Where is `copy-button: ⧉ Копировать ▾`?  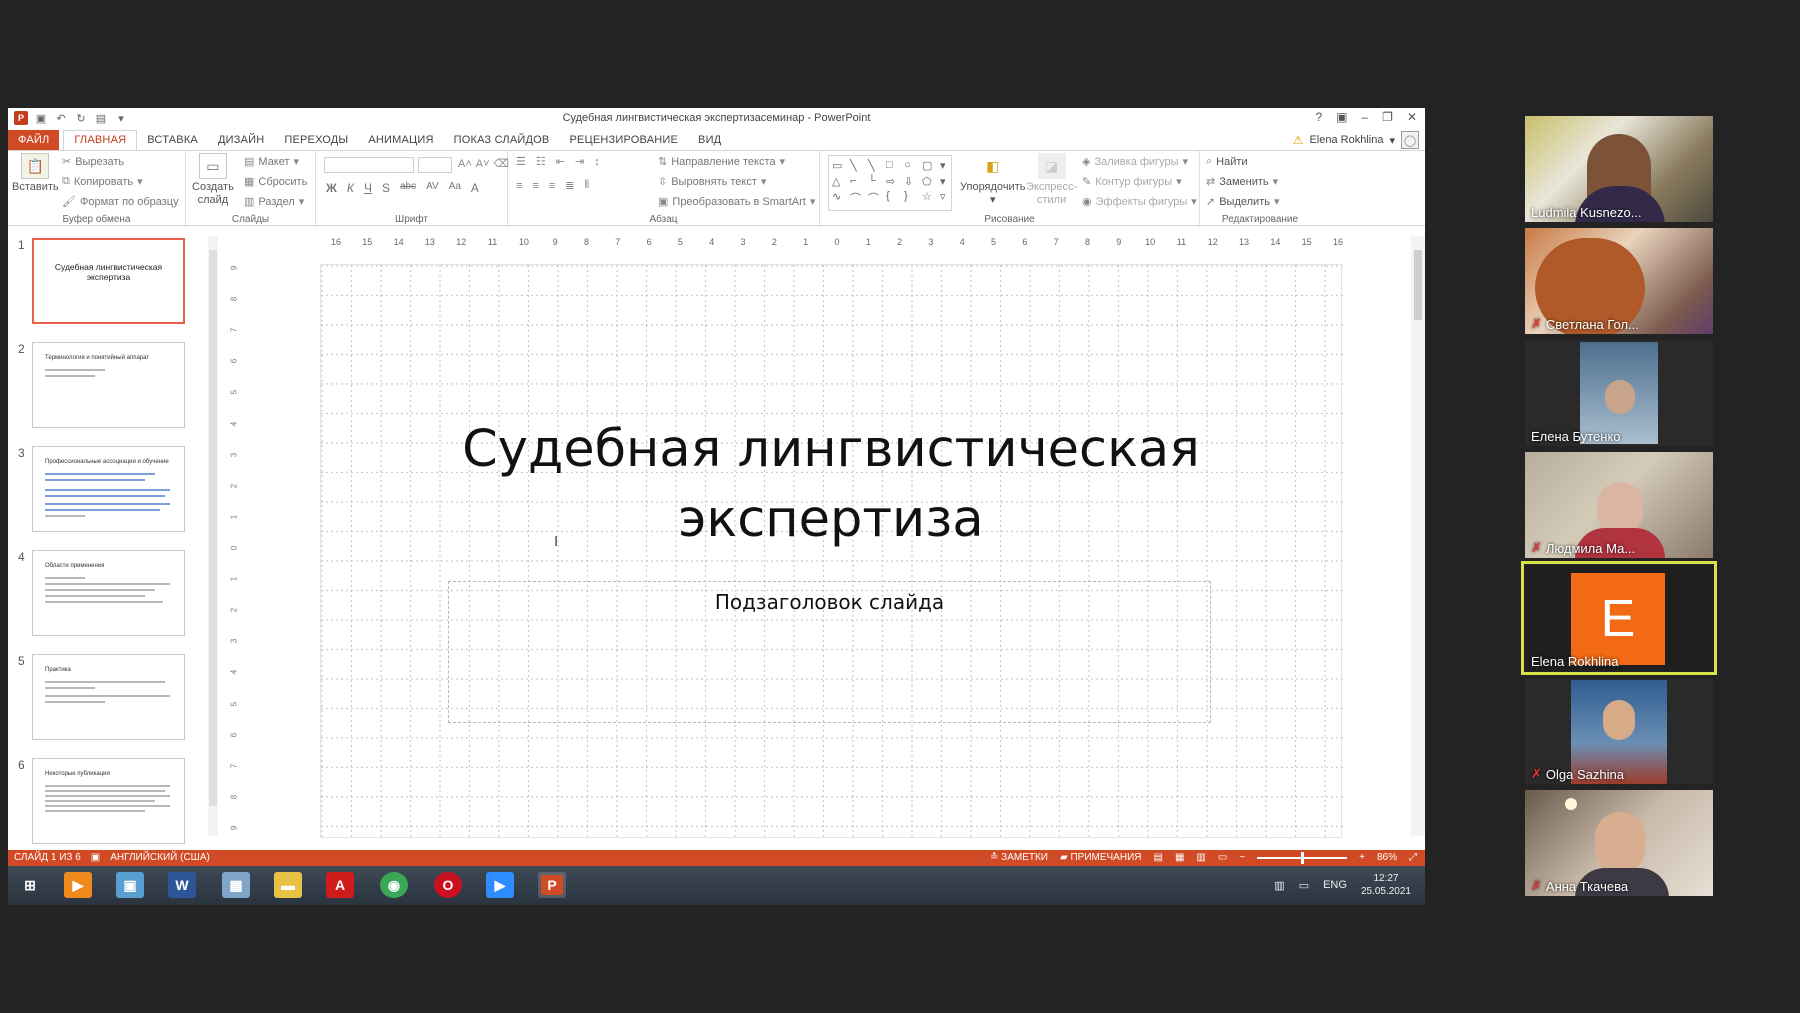 copy-button: ⧉ Копировать ▾ is located at coordinates (102, 181).